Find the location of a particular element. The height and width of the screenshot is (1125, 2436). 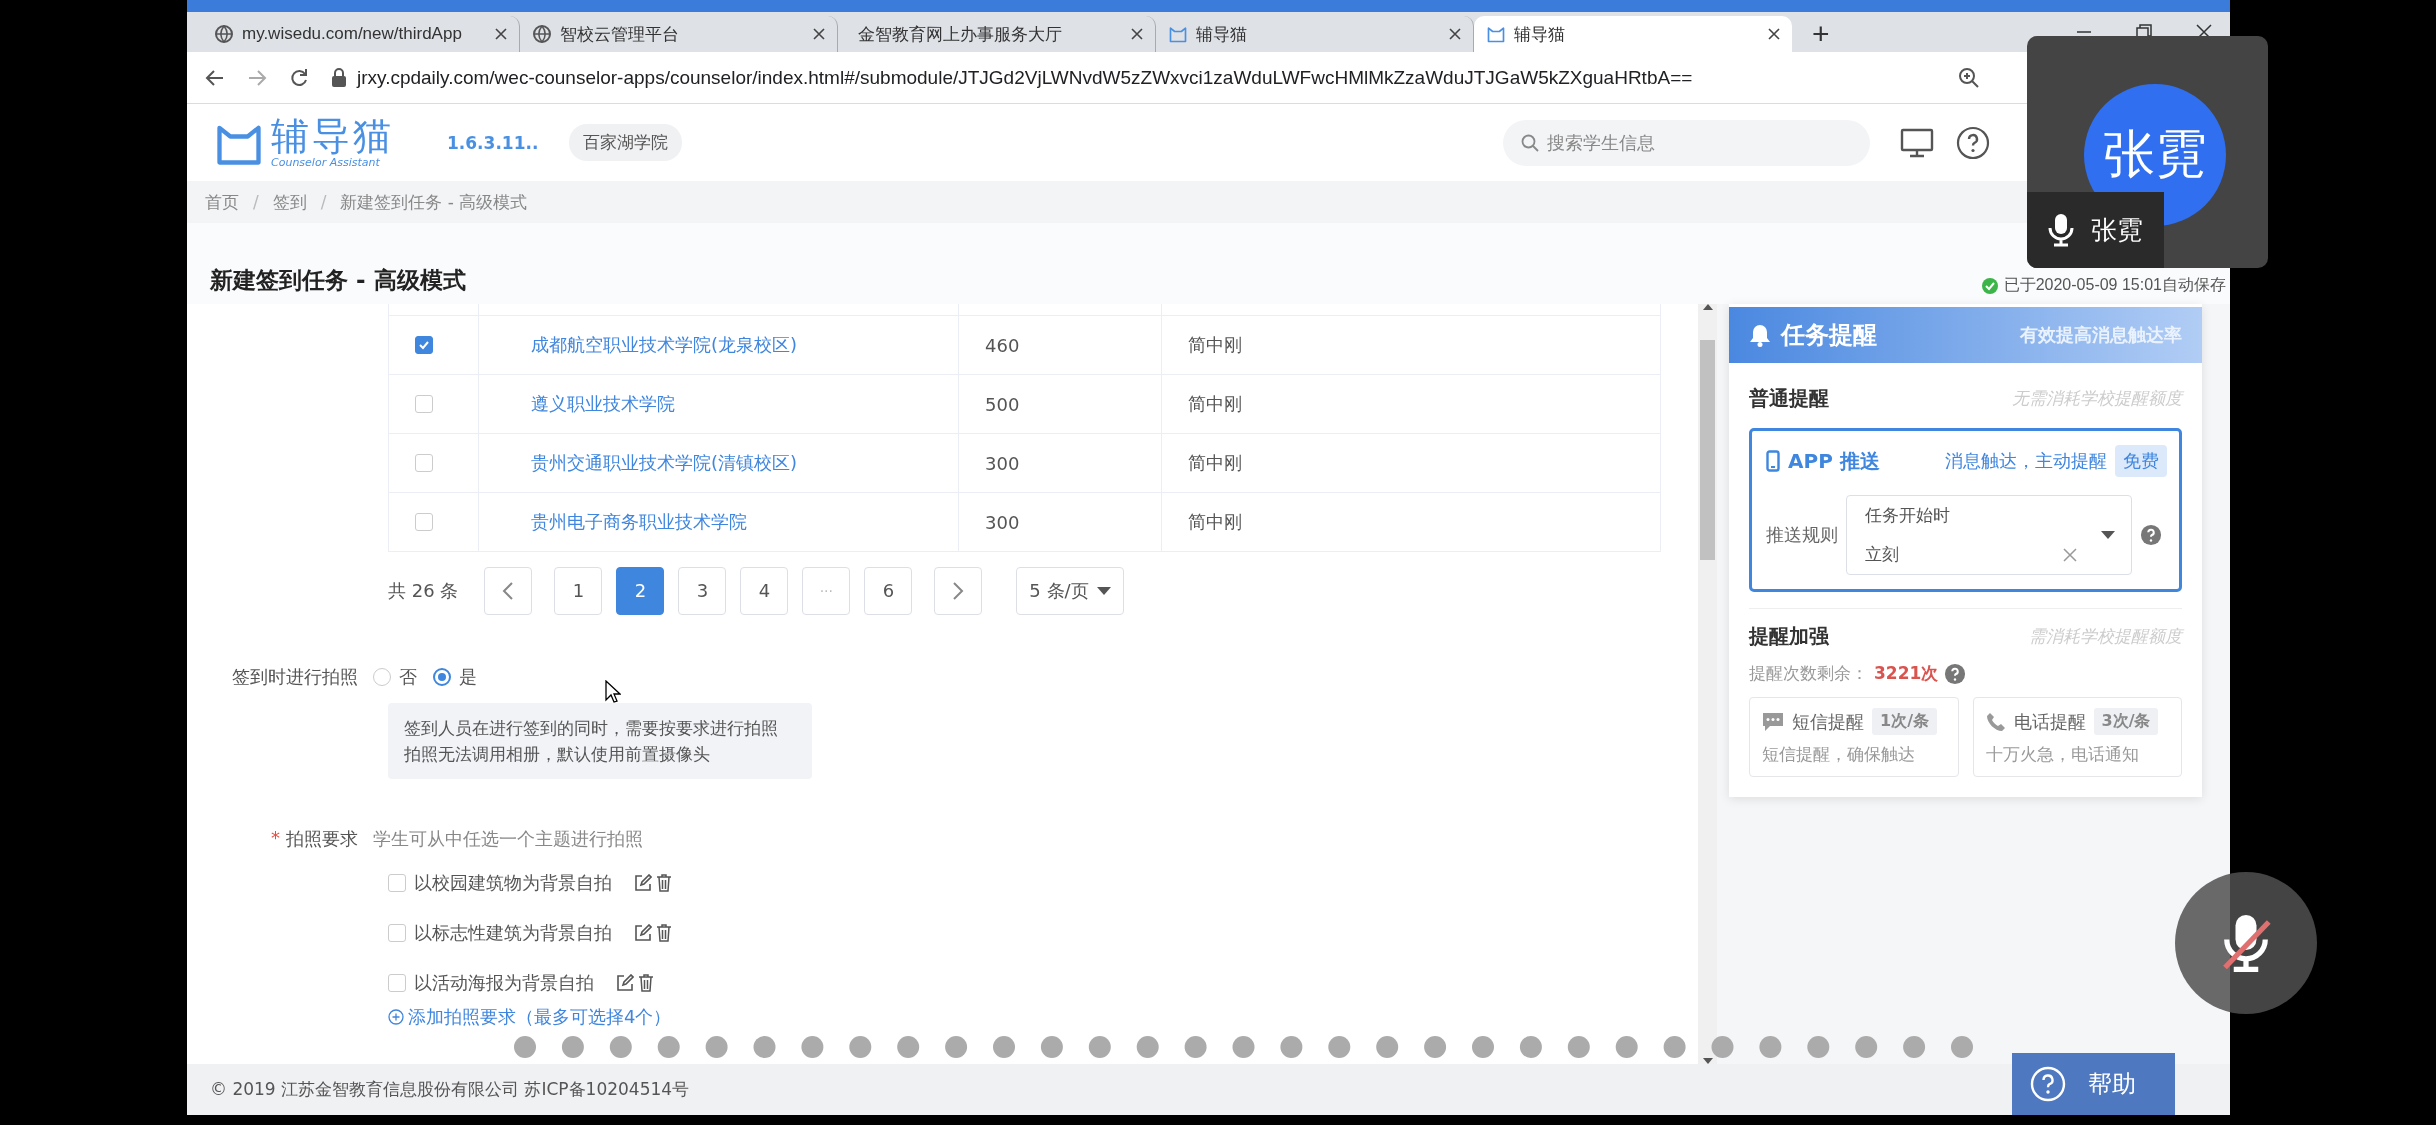

bell-icon is located at coordinates (1760, 335).